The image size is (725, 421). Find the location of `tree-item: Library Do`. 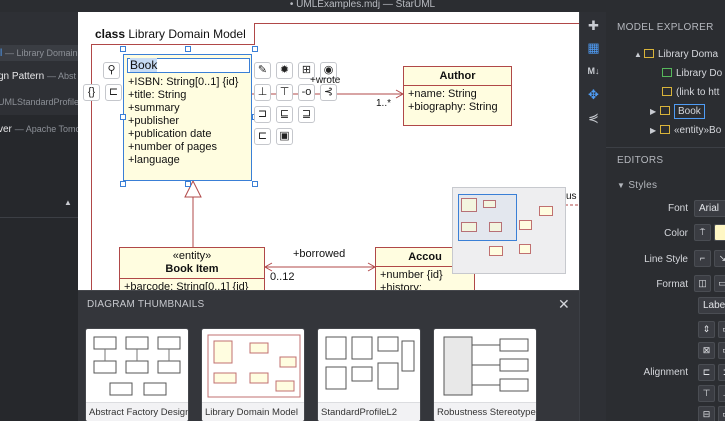

tree-item: Library Do is located at coordinates (665, 73).